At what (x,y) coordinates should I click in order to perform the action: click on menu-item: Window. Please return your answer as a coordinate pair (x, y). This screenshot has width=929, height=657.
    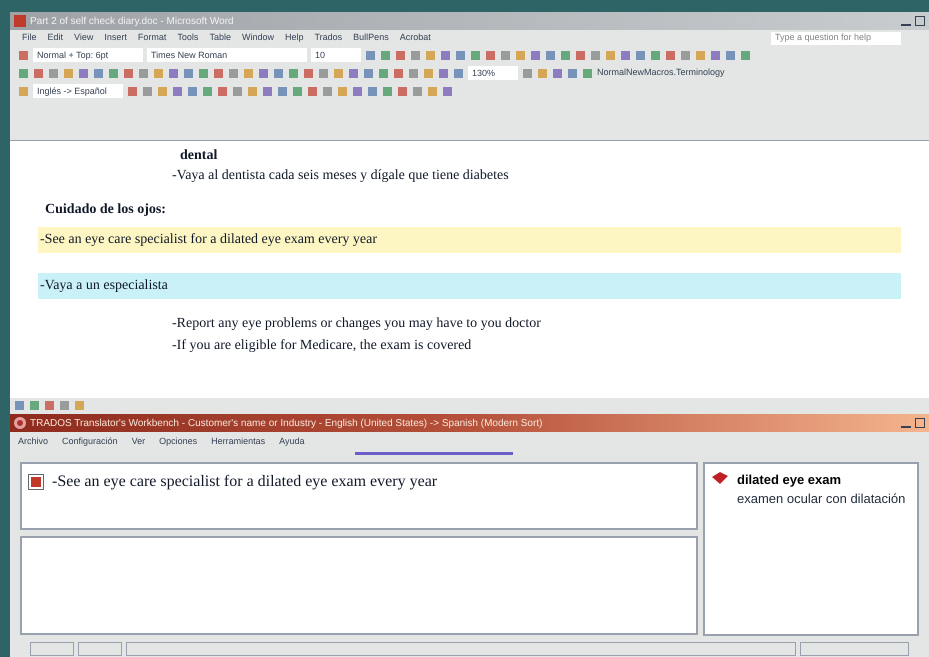
    Looking at the image, I should click on (258, 38).